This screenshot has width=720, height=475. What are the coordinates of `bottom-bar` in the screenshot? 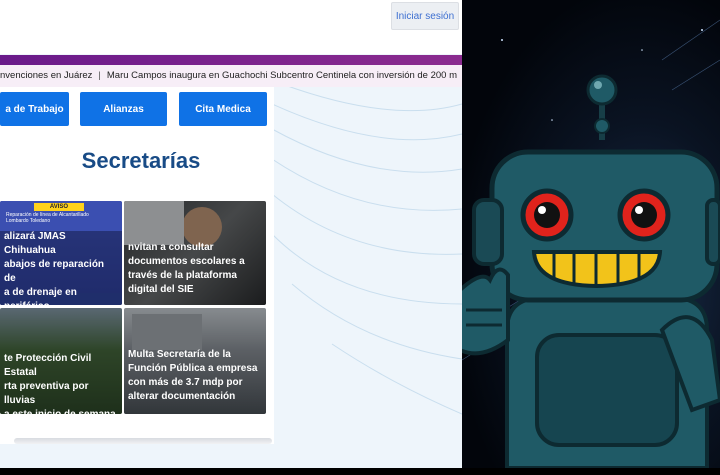 It's located at (360, 471).